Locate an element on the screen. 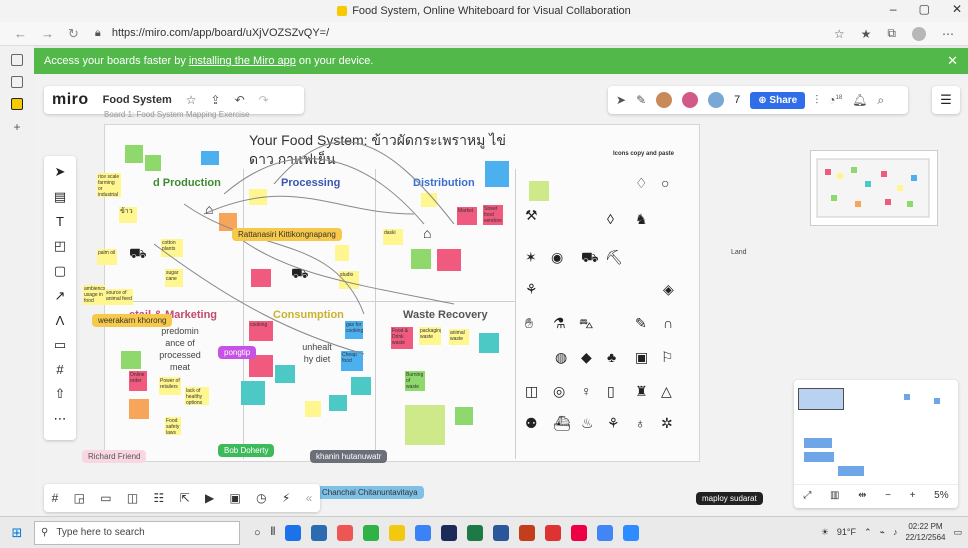  minimap-panel: ⤢ ▥ ⇹ − + 5% is located at coordinates (876, 444).